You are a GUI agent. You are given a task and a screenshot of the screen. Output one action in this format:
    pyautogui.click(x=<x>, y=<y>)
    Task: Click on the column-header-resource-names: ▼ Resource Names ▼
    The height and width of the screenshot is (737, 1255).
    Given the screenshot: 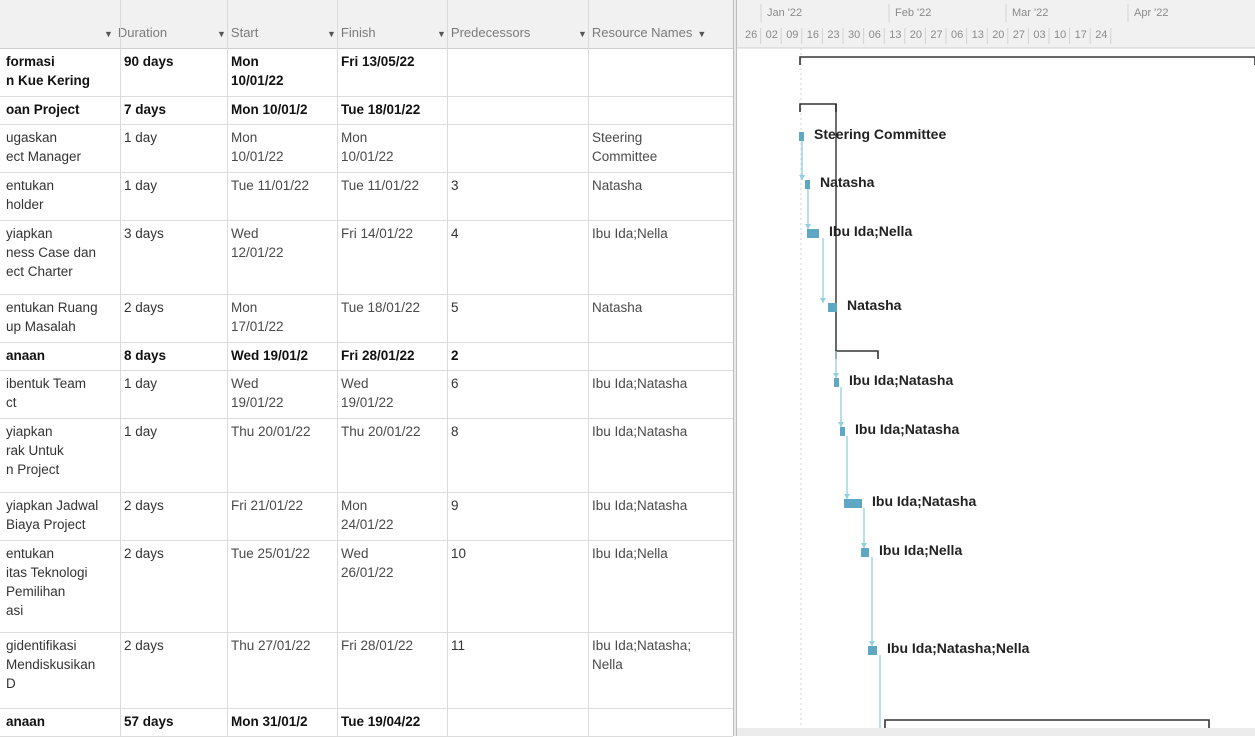 What is the action you would take?
    pyautogui.click(x=644, y=33)
    